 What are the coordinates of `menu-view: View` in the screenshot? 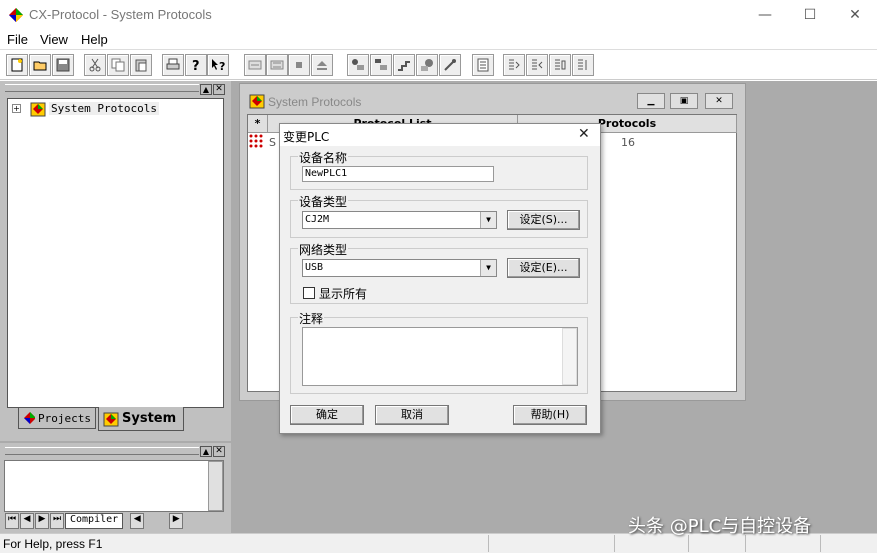 It's located at (54, 39).